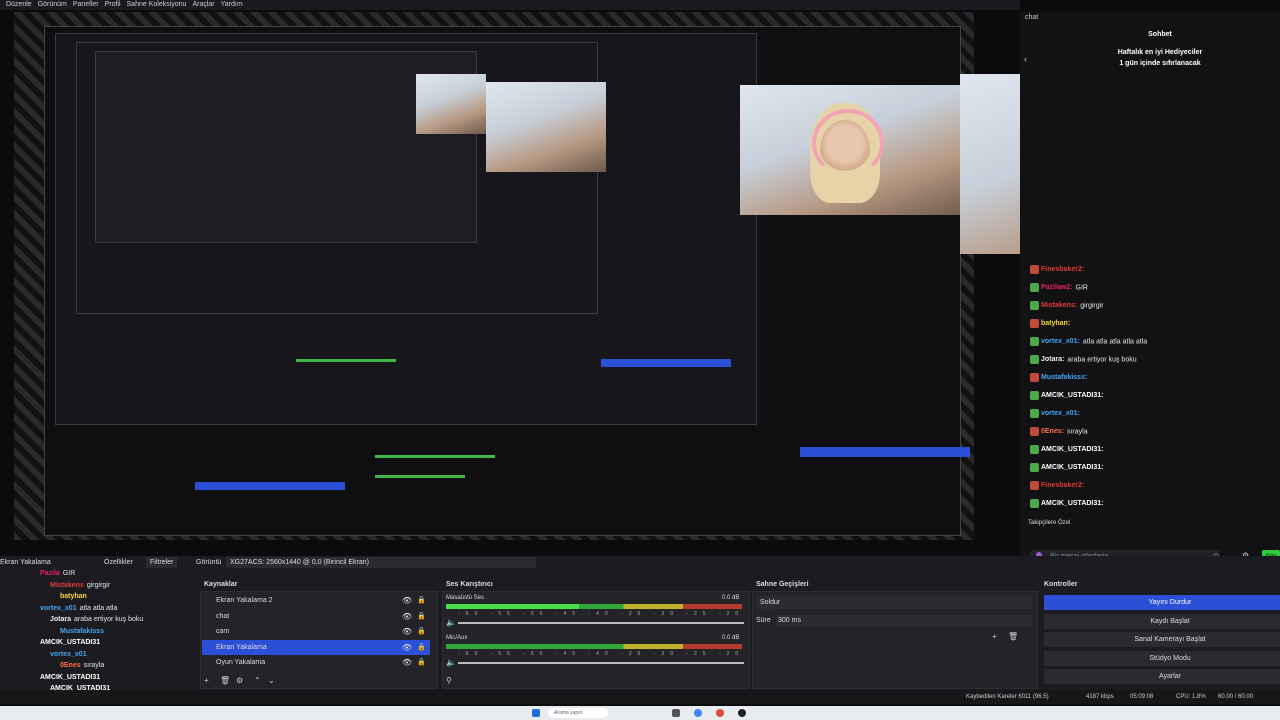  Describe the element at coordinates (449, 680) in the screenshot. I see `link-icon: ⚲` at that location.